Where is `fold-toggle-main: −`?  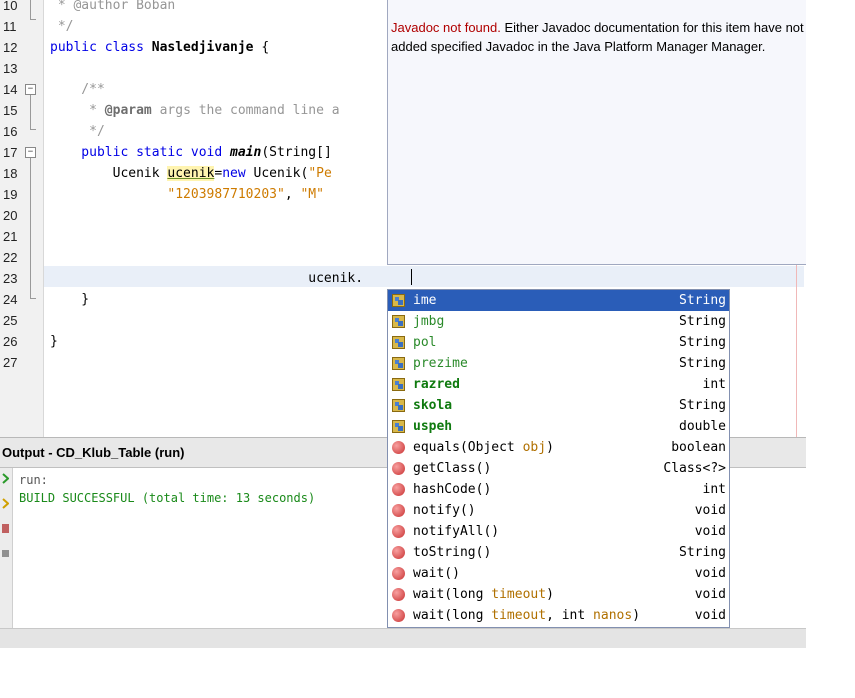
fold-toggle-main: − is located at coordinates (30, 152).